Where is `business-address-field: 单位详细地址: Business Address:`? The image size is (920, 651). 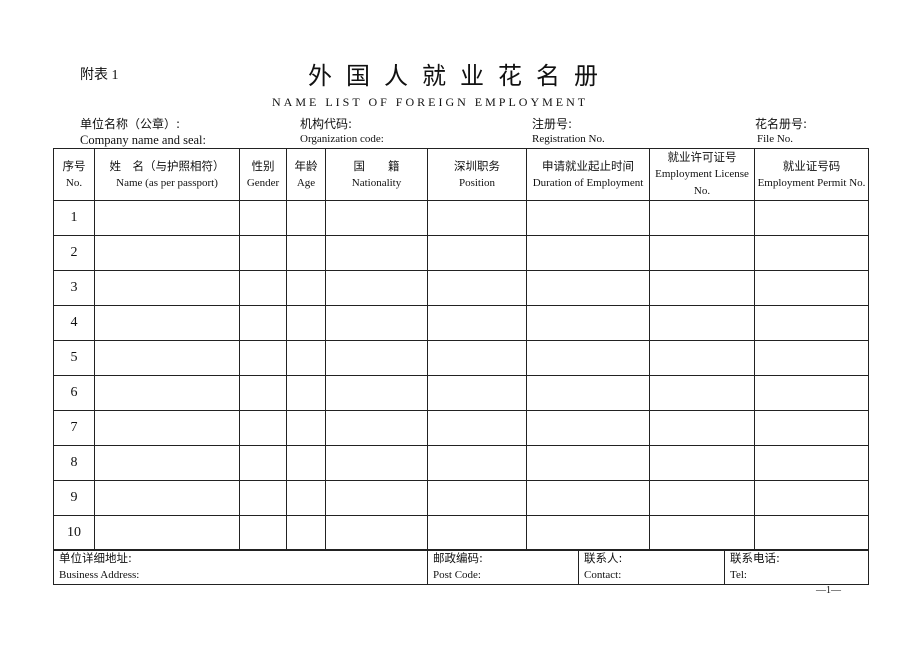
business-address-field: 单位详细地址: Business Address: is located at coordinates (240, 567).